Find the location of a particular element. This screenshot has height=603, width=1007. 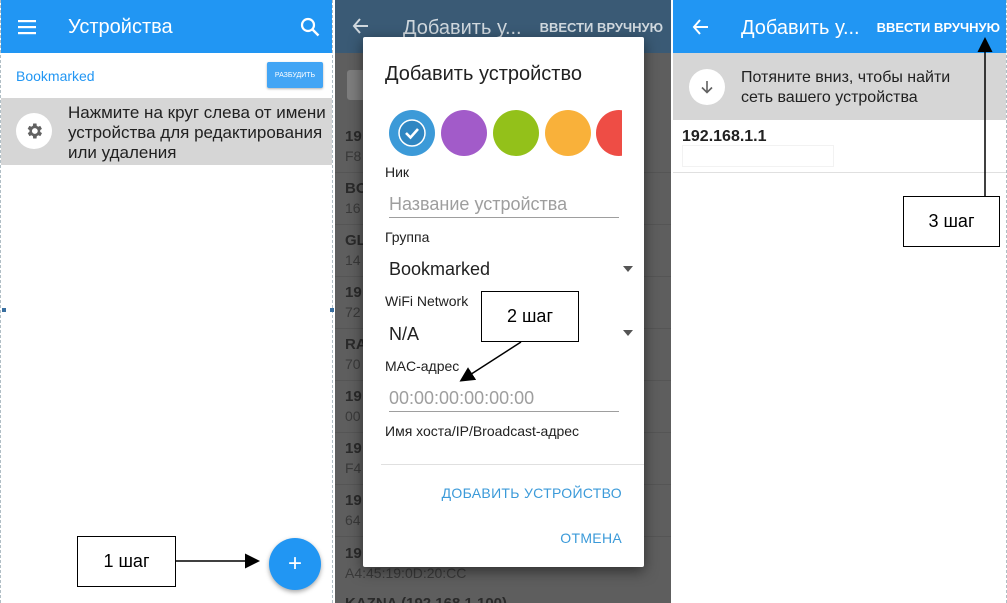

redacted-subtitle is located at coordinates (758, 156).